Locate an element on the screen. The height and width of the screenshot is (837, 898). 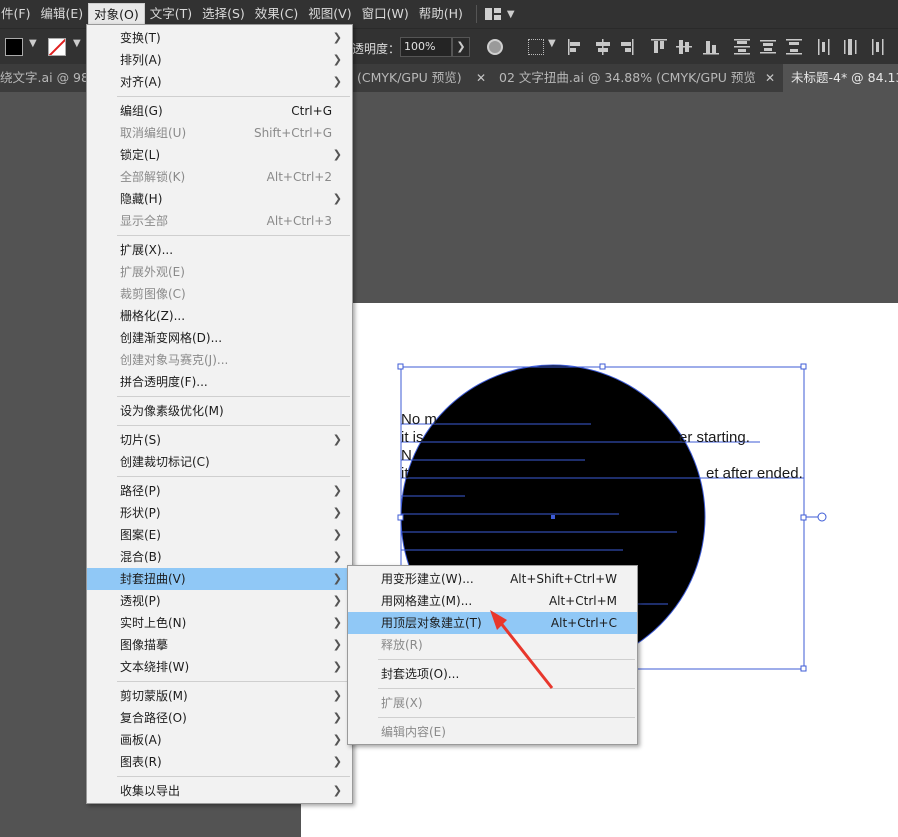
artboard-text-line: it is located at coordinates (405, 473).